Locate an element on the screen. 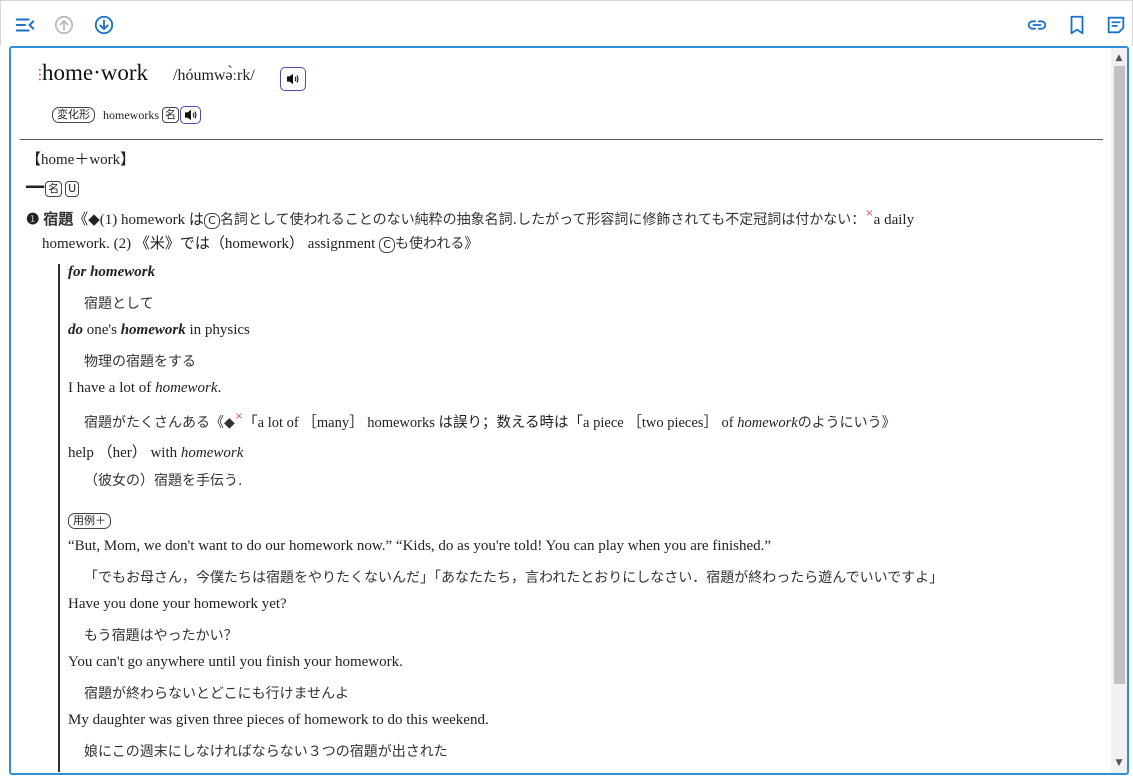 The height and width of the screenshot is (781, 1133). link-icon is located at coordinates (1037, 25).